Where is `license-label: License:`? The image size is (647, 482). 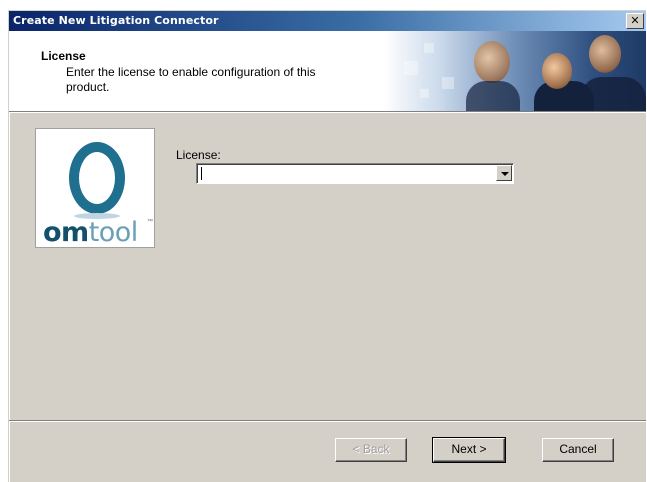 license-label: License: is located at coordinates (198, 155).